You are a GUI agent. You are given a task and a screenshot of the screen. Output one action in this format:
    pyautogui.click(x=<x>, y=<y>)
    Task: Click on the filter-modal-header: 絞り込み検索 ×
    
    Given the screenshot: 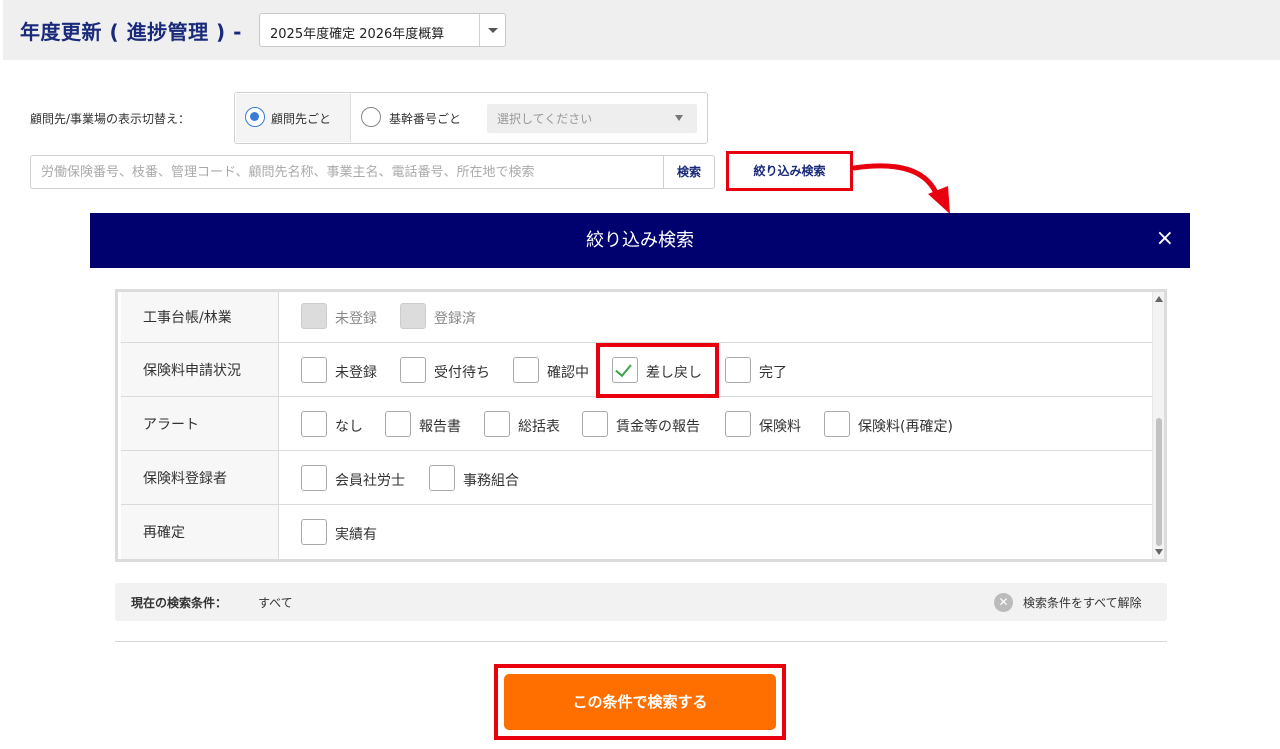 What is the action you would take?
    pyautogui.click(x=640, y=240)
    